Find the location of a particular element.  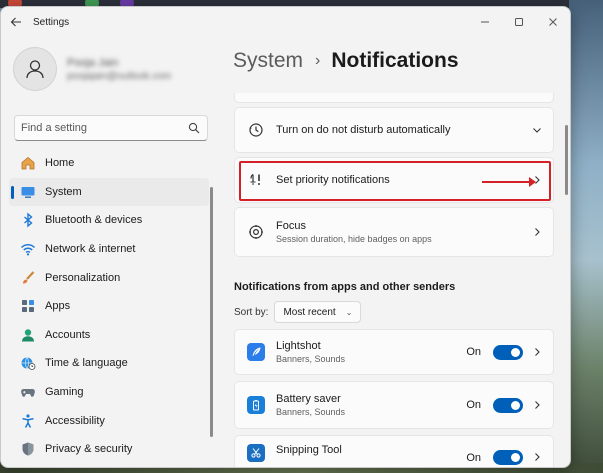

app-row-snipping-tool: Snipping Tool On is located at coordinates (394, 451).